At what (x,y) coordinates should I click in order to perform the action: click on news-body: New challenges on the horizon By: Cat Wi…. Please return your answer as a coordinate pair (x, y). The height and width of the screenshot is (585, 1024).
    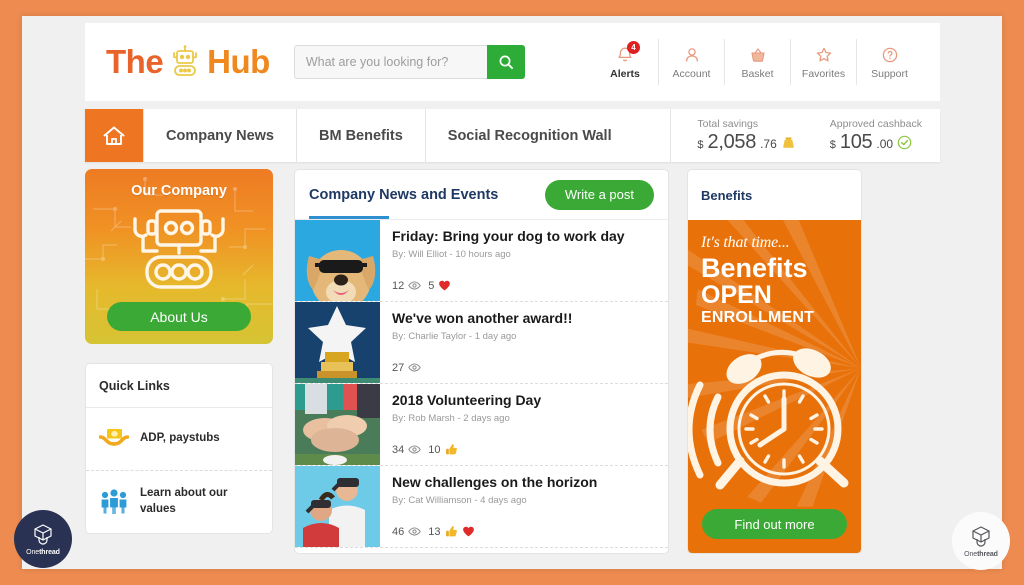
    Looking at the image, I should click on (524, 506).